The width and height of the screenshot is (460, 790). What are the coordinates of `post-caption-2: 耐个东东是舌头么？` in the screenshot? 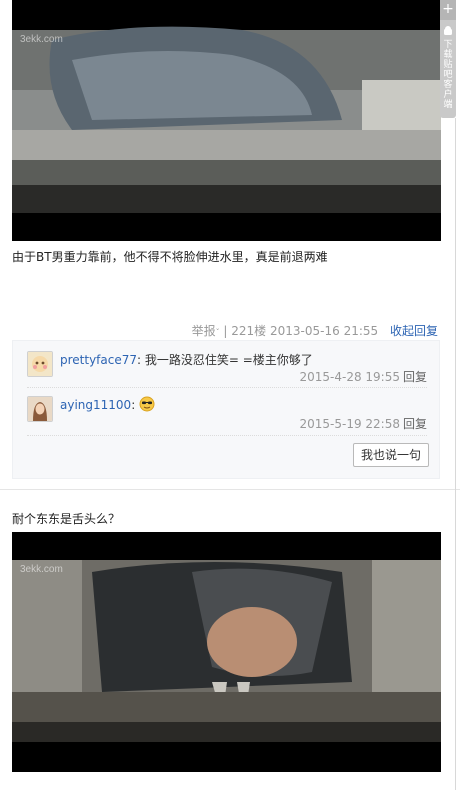 It's located at (66, 519).